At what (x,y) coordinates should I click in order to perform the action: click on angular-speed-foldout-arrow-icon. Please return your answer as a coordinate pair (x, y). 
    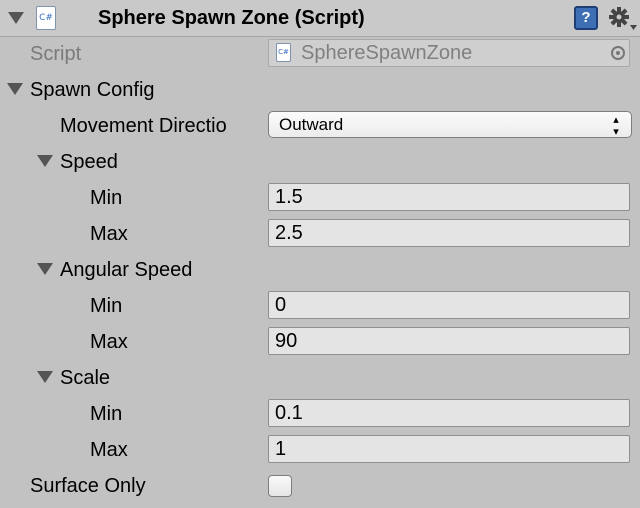
    Looking at the image, I should click on (45, 269).